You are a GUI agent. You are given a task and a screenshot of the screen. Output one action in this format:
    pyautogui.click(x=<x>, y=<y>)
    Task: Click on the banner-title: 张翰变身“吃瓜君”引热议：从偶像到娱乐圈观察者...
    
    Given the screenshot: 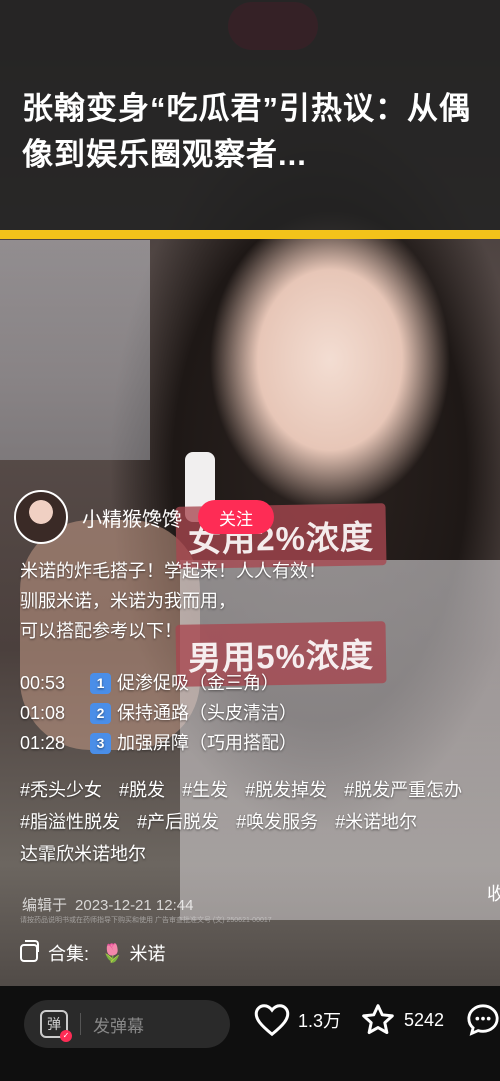 What is the action you would take?
    pyautogui.click(x=246, y=131)
    